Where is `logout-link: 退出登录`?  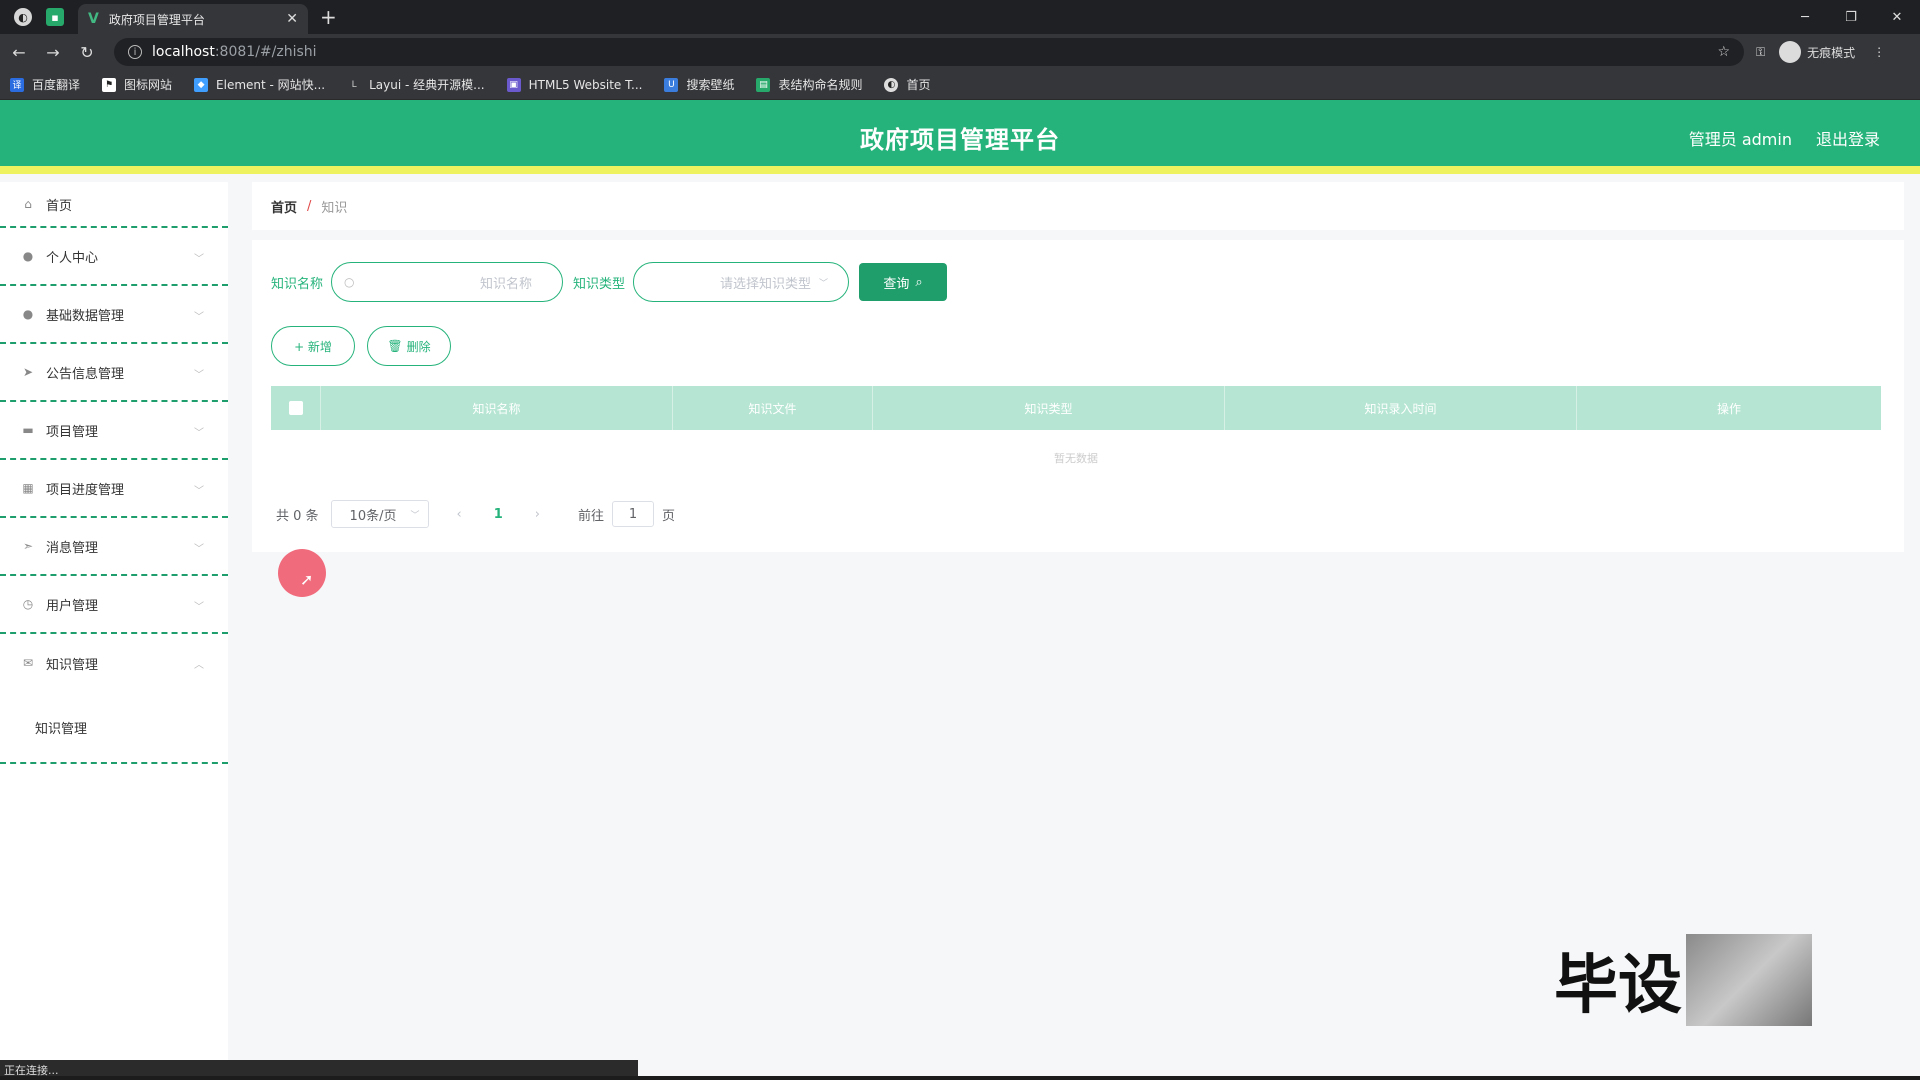 logout-link: 退出登录 is located at coordinates (1848, 138).